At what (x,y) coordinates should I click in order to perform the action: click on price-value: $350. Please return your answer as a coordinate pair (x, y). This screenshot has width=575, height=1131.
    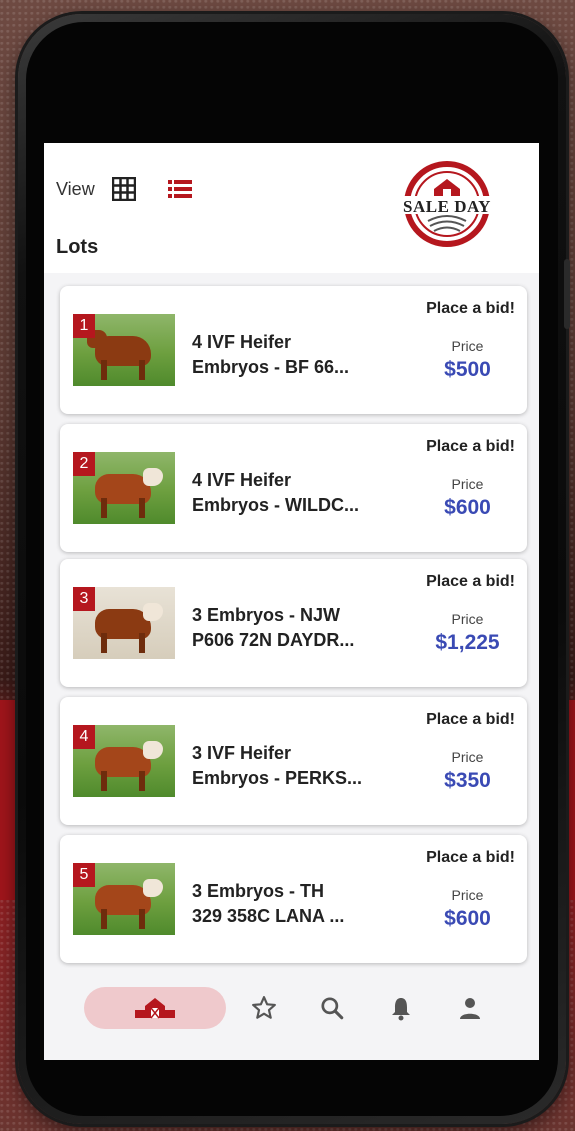
    Looking at the image, I should click on (467, 780).